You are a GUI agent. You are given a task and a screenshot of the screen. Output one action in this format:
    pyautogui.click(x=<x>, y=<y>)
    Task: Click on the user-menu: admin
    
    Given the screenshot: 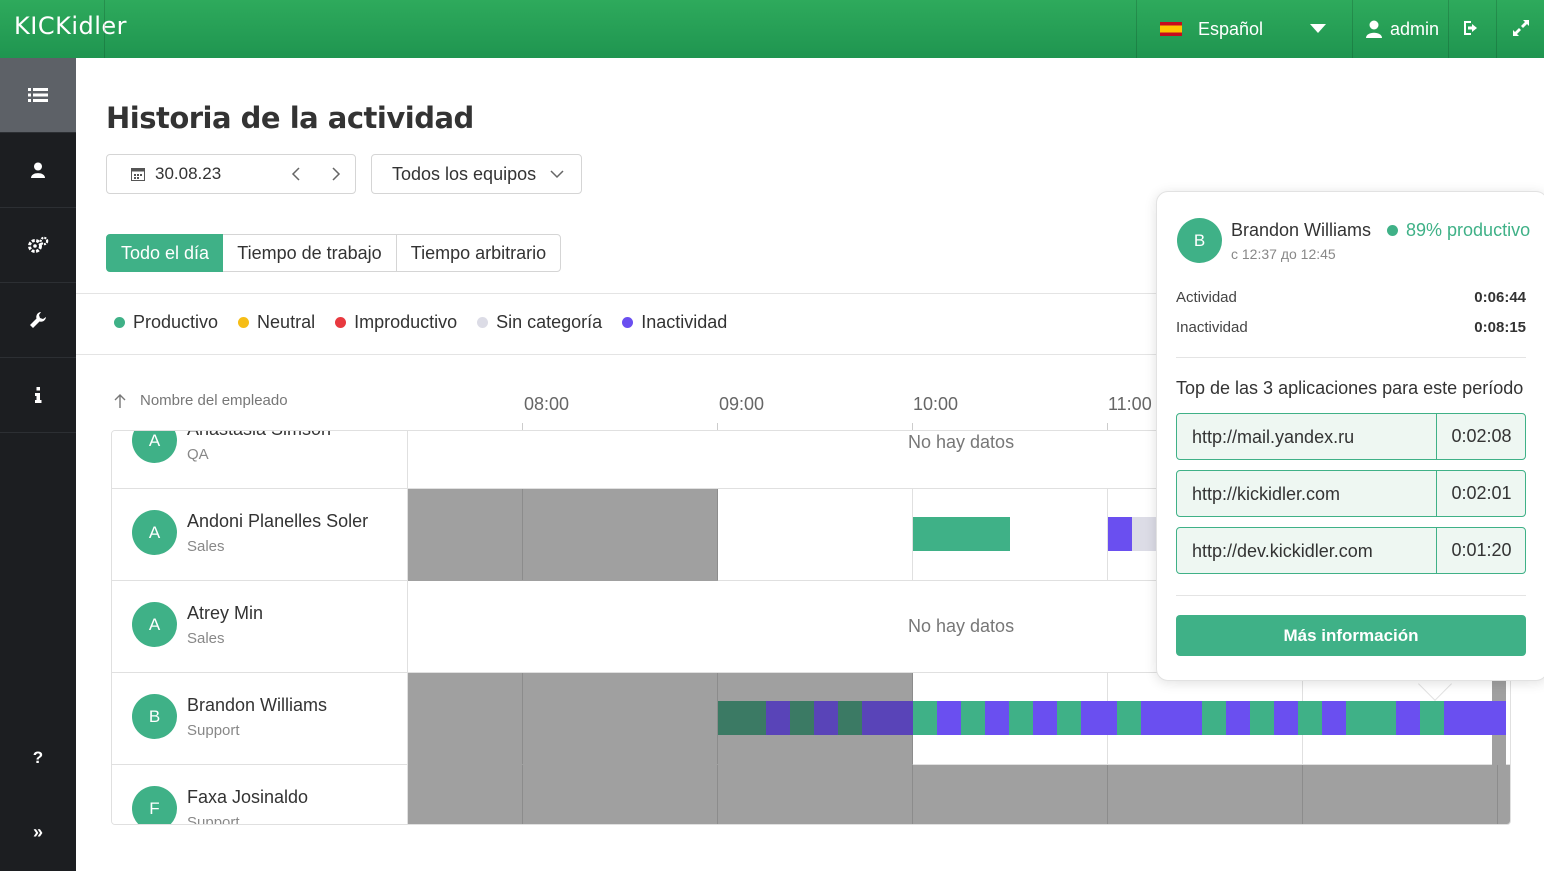 What is the action you would take?
    pyautogui.click(x=1402, y=29)
    